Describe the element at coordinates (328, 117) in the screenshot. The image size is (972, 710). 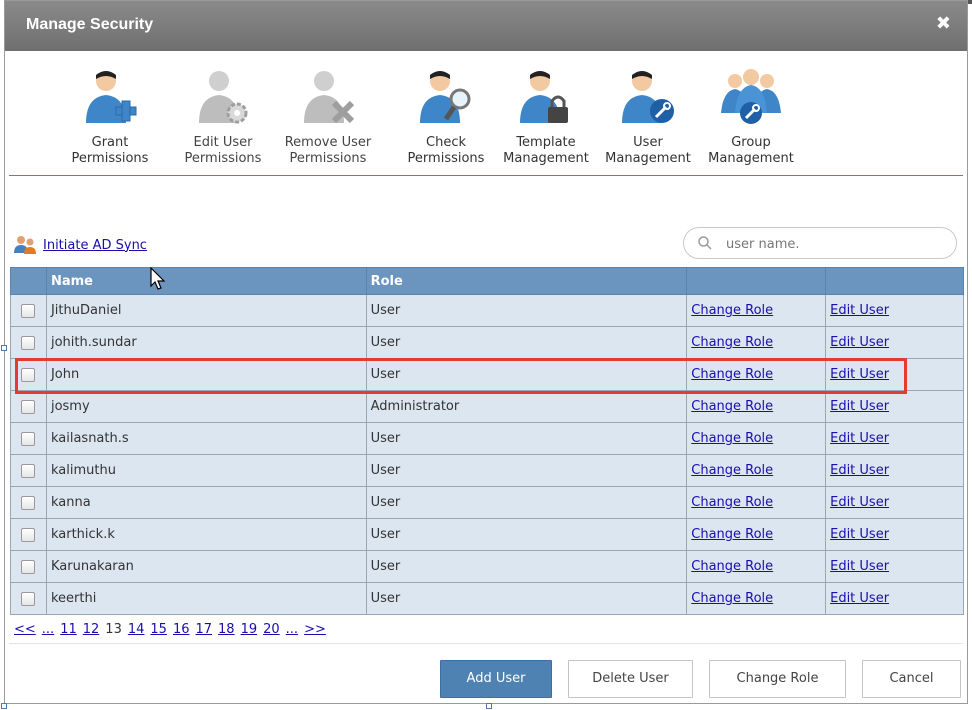
I see `remove-user-permissions-button: Remove User Permissions` at that location.